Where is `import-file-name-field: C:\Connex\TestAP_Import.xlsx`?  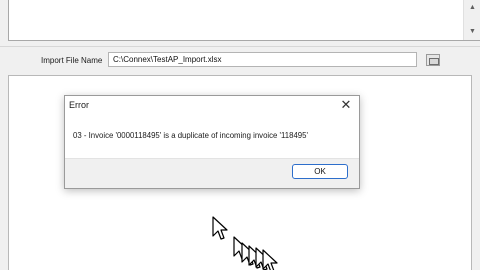 import-file-name-field: C:\Connex\TestAP_Import.xlsx is located at coordinates (262, 59).